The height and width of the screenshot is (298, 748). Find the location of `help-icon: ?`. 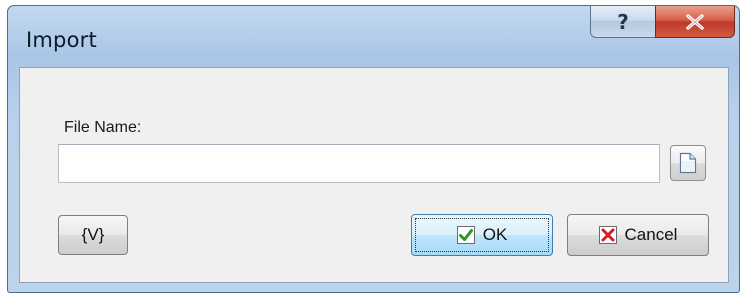

help-icon: ? is located at coordinates (623, 21).